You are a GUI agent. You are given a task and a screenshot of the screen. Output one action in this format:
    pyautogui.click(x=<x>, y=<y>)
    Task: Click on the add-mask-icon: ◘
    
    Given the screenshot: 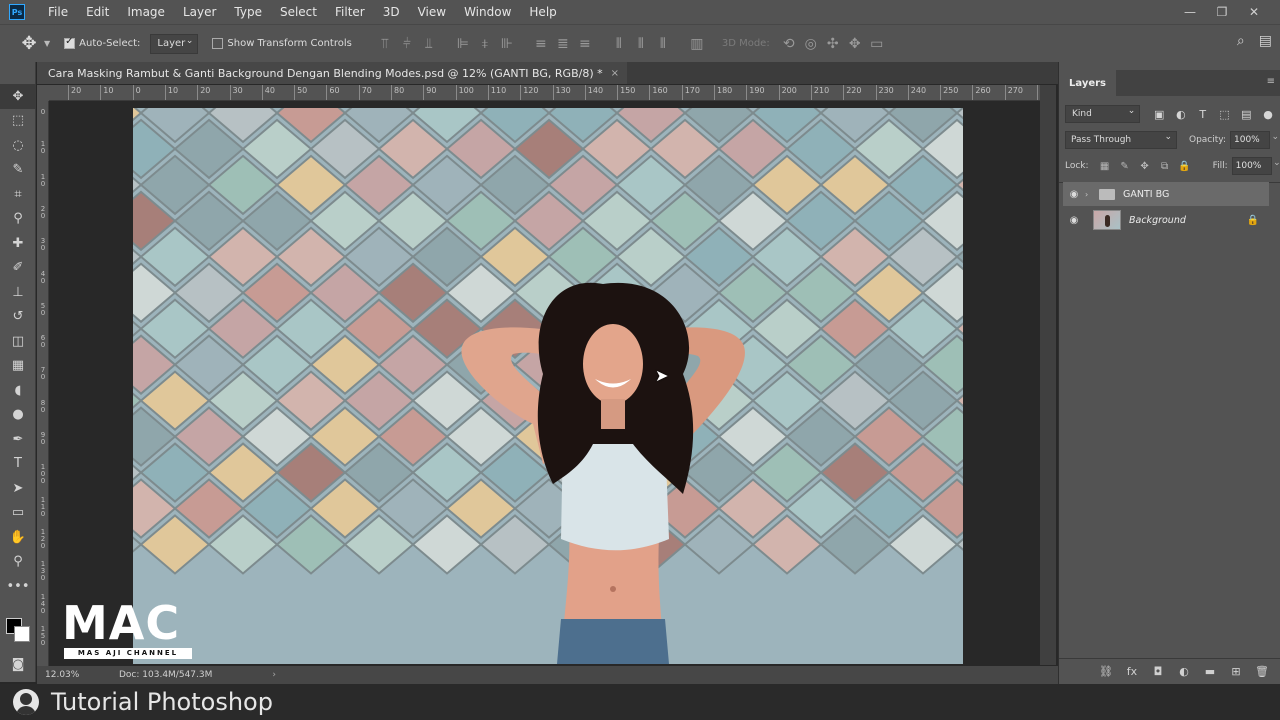 What is the action you would take?
    pyautogui.click(x=1158, y=671)
    